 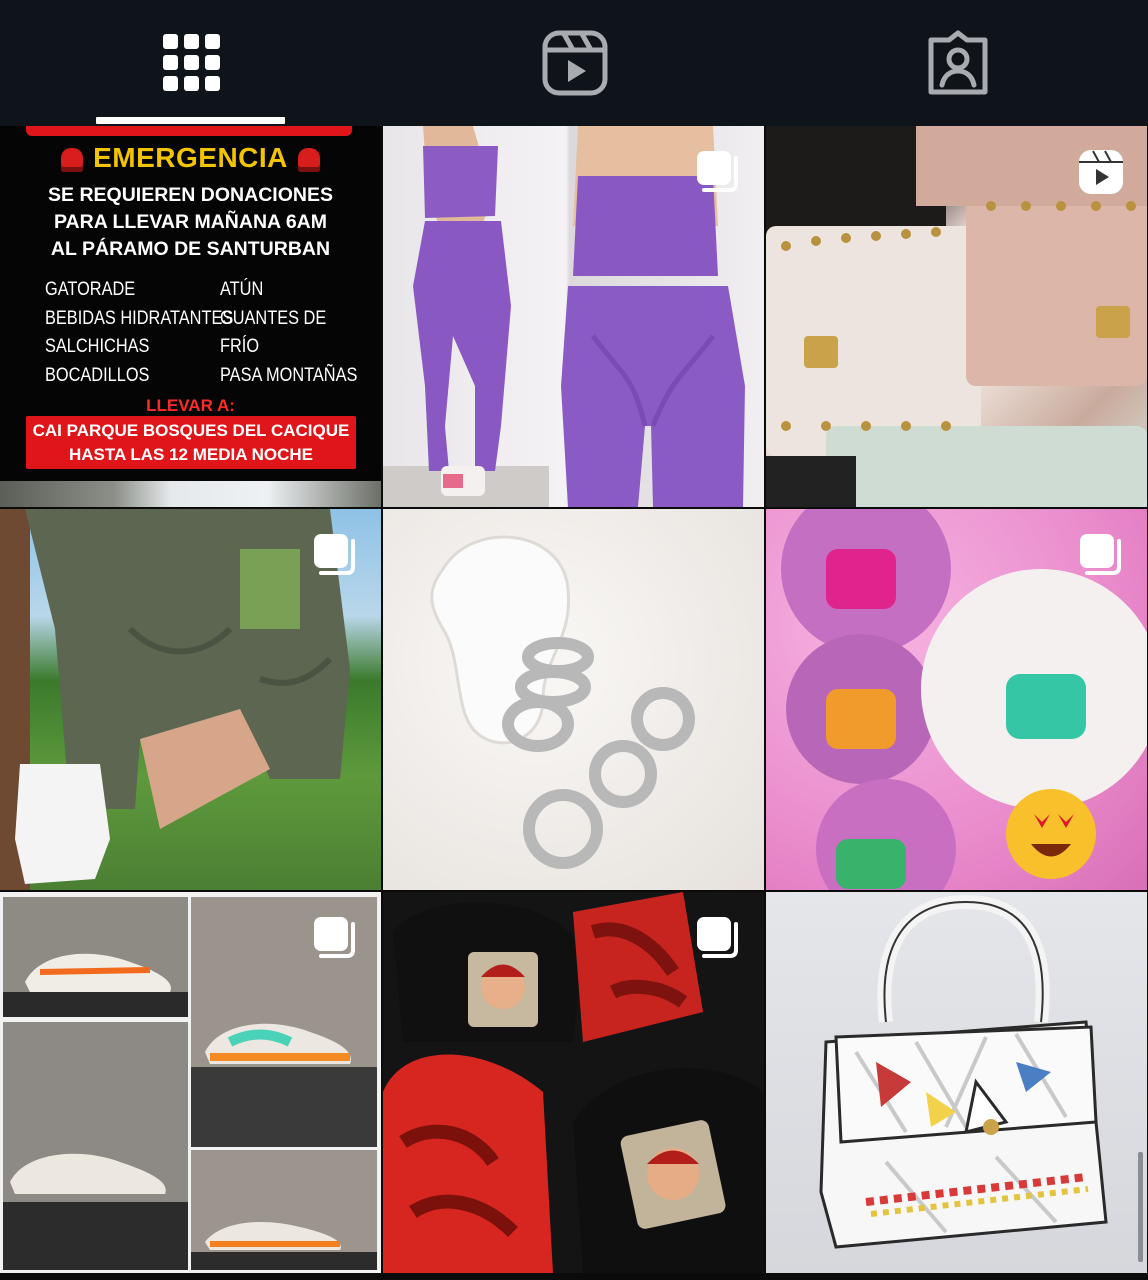 What do you see at coordinates (573, 316) in the screenshot?
I see `post-tile-purple-leggings` at bounding box center [573, 316].